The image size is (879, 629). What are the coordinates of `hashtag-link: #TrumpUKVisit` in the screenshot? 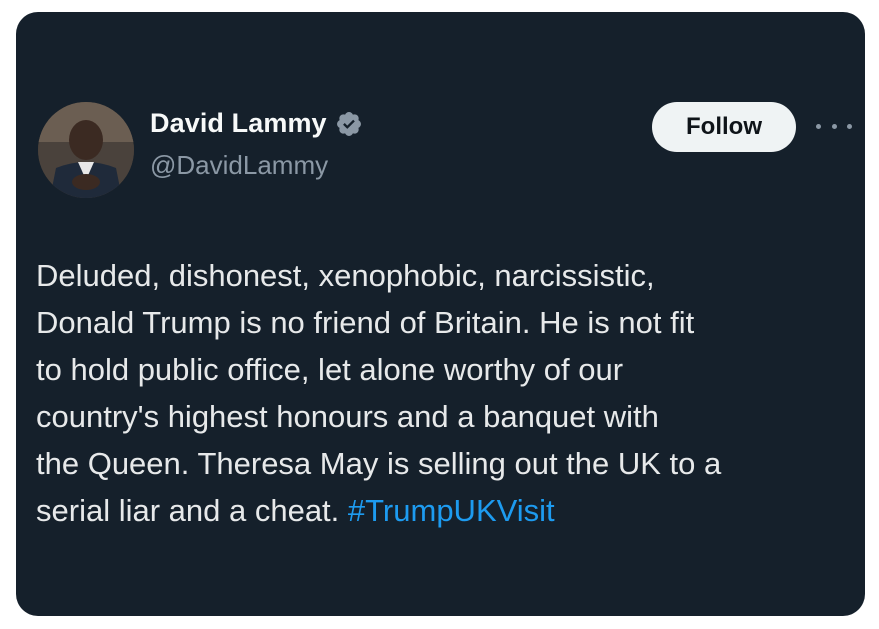 It's located at (451, 510).